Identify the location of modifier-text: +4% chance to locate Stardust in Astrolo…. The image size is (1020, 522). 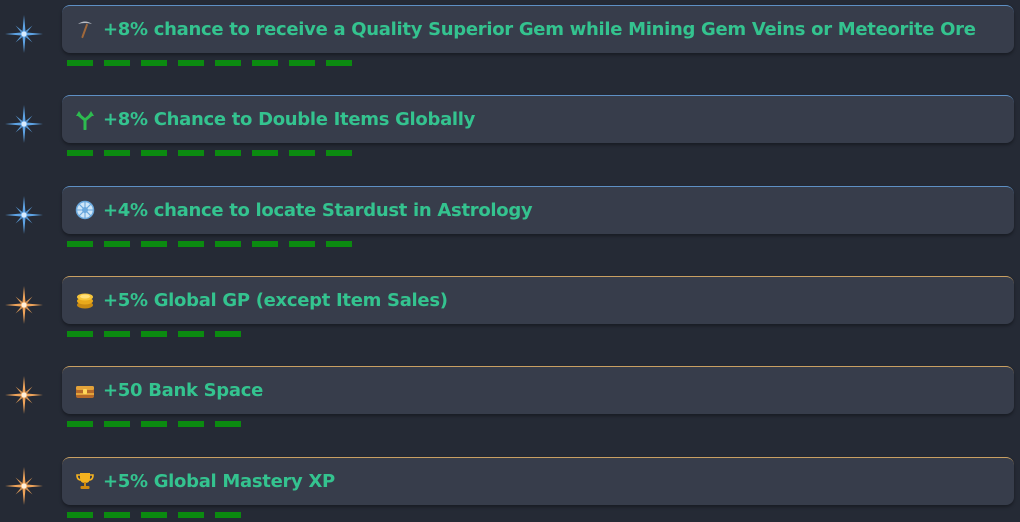
(318, 210).